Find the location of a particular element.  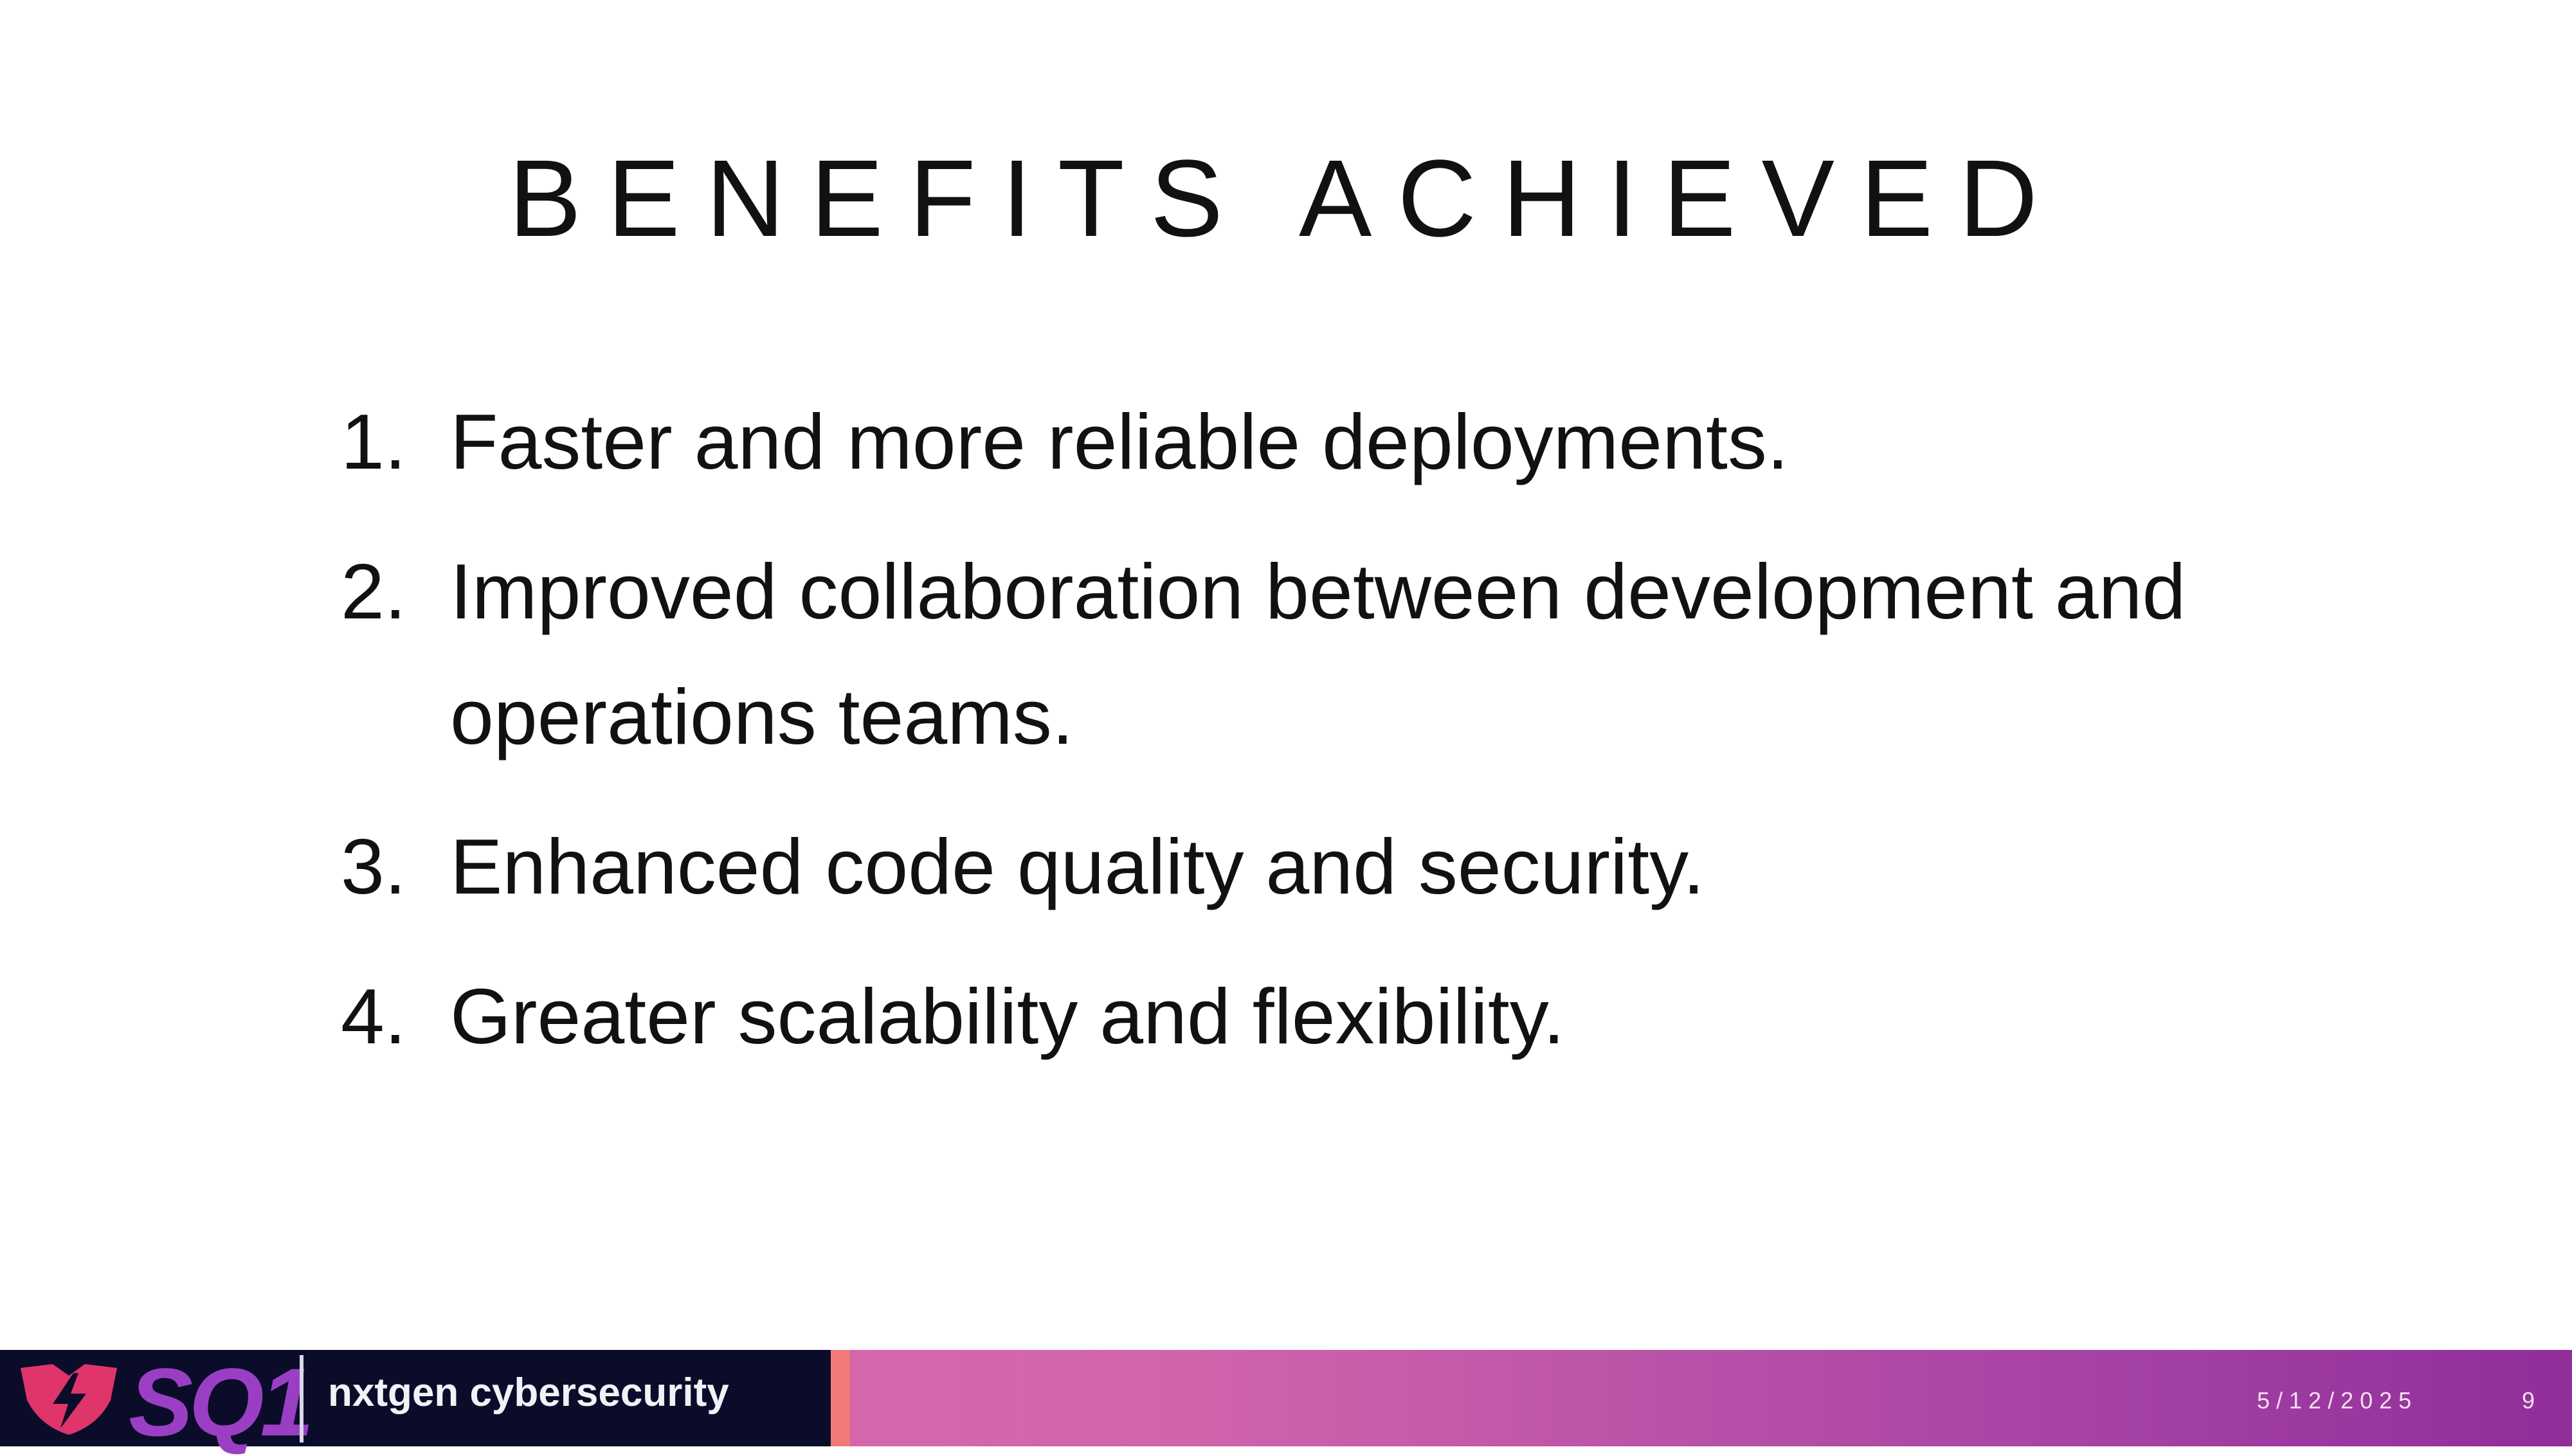

list-item: 1. Faster and more reliable deployments. is located at coordinates (1305, 442).